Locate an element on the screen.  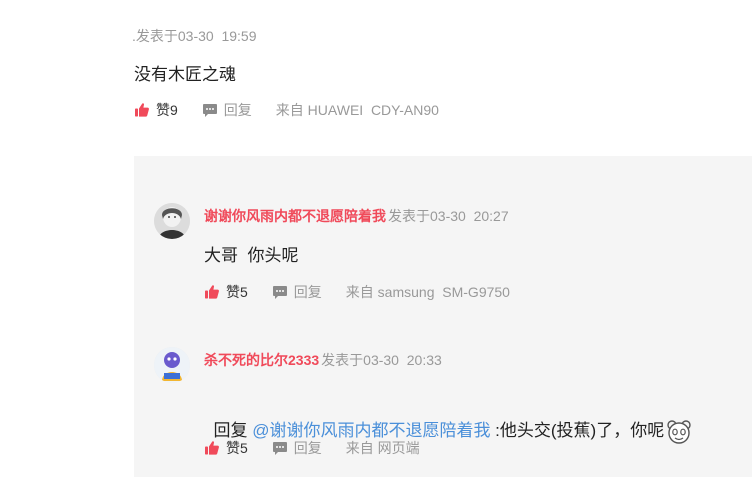
device-info: 来自 HUAWEI CDY-AN90 is located at coordinates (357, 110).